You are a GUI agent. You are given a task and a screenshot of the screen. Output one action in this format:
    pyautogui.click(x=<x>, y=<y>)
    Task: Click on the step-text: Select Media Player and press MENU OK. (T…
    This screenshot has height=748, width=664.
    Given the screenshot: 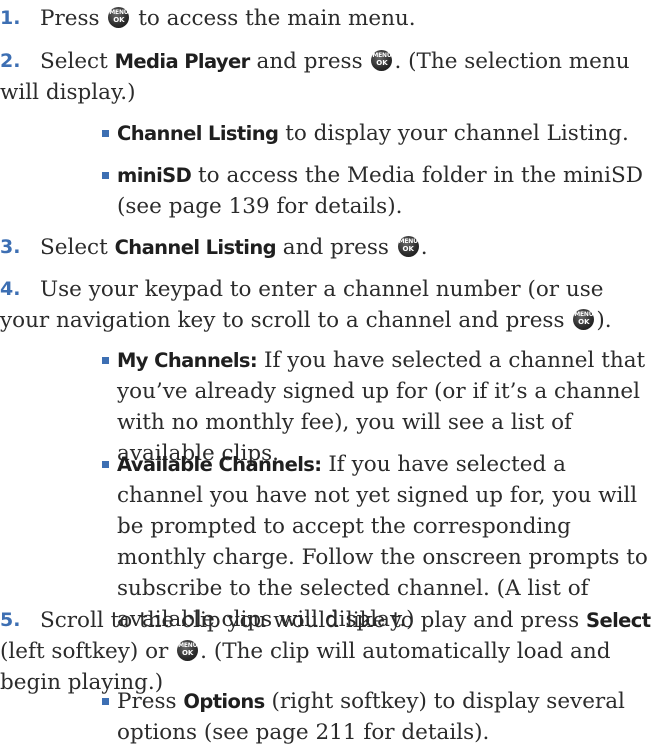 What is the action you would take?
    pyautogui.click(x=315, y=77)
    